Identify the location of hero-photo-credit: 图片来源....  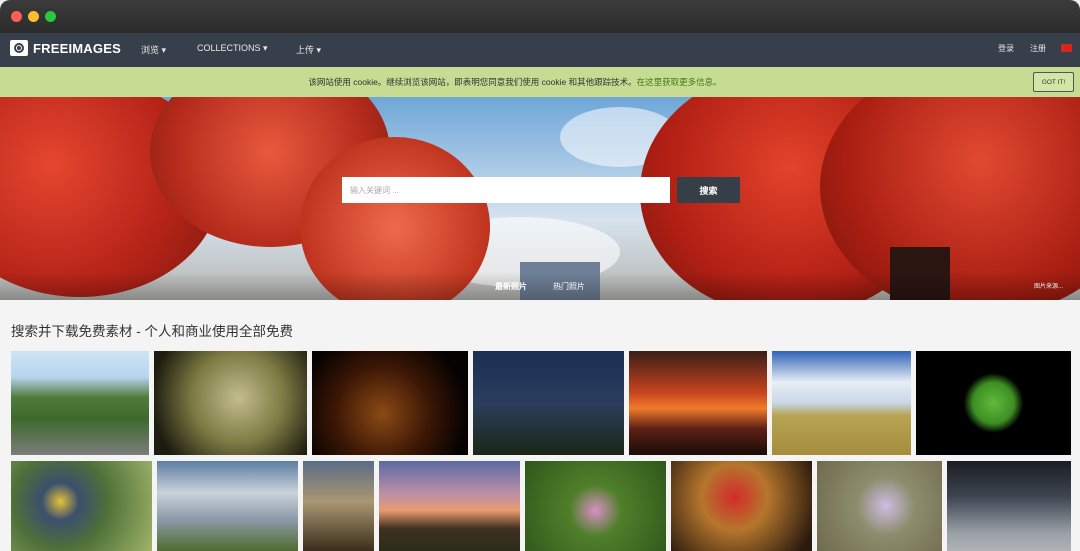
(1048, 285).